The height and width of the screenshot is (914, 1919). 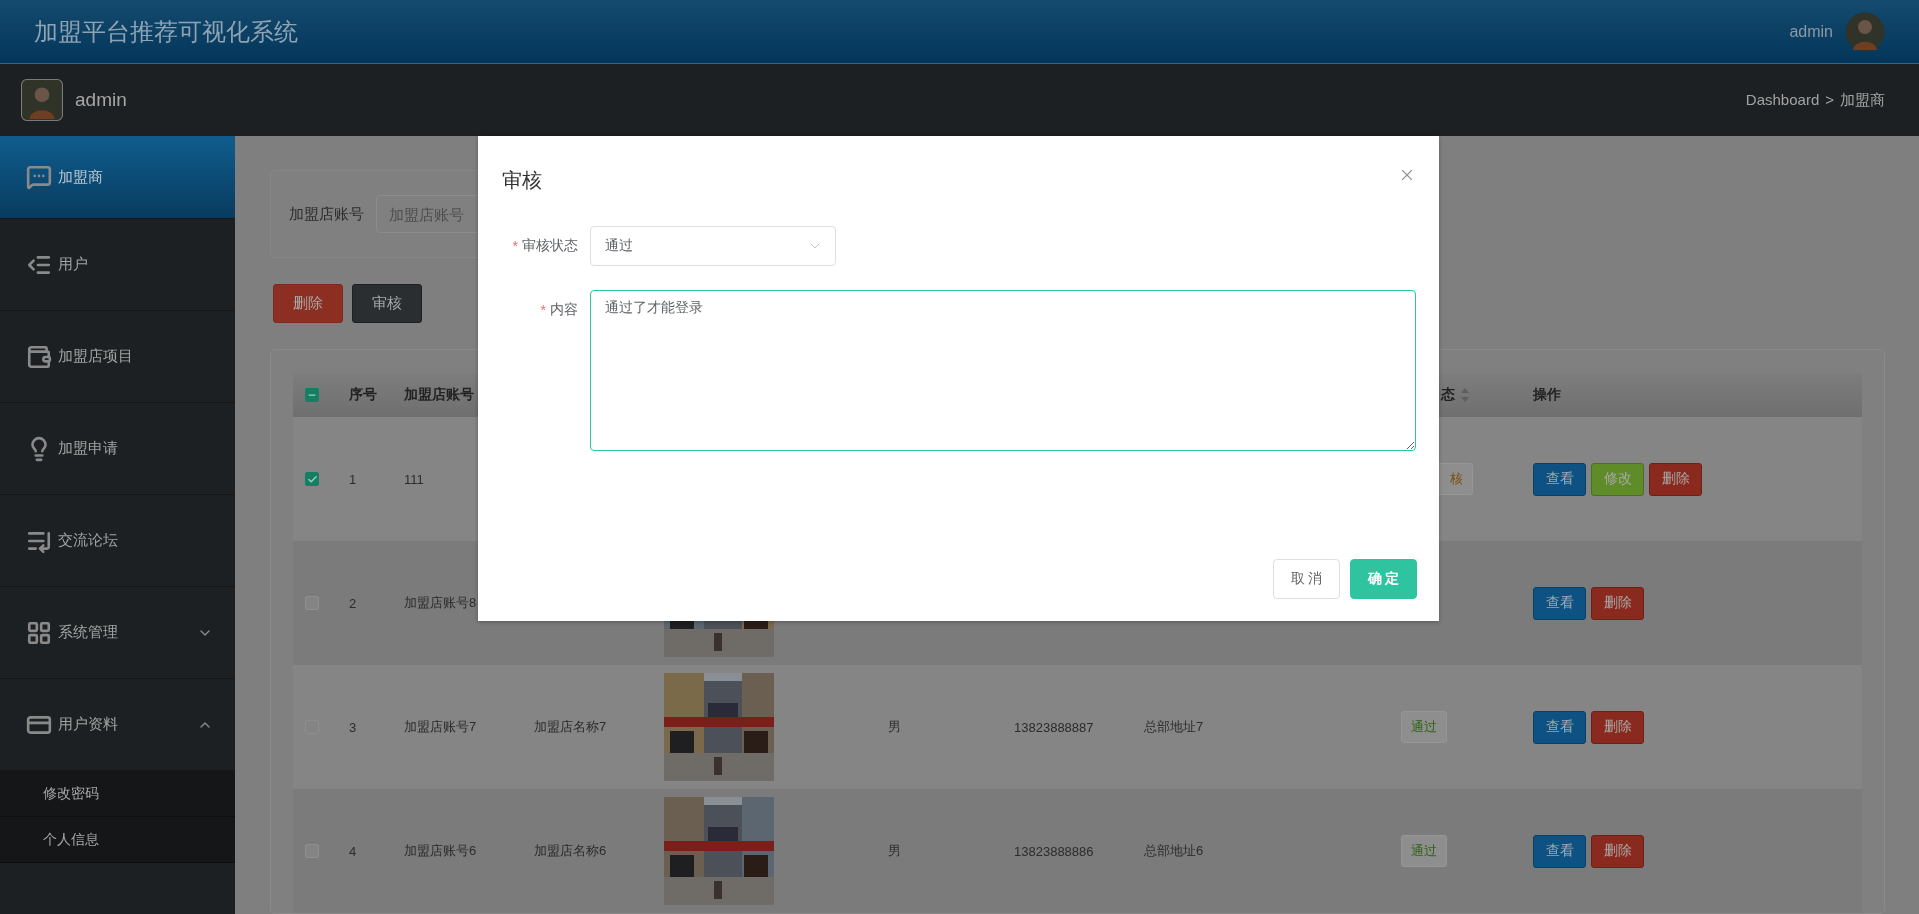 I want to click on table-cell-text: 加盟店名称7, so click(x=570, y=727).